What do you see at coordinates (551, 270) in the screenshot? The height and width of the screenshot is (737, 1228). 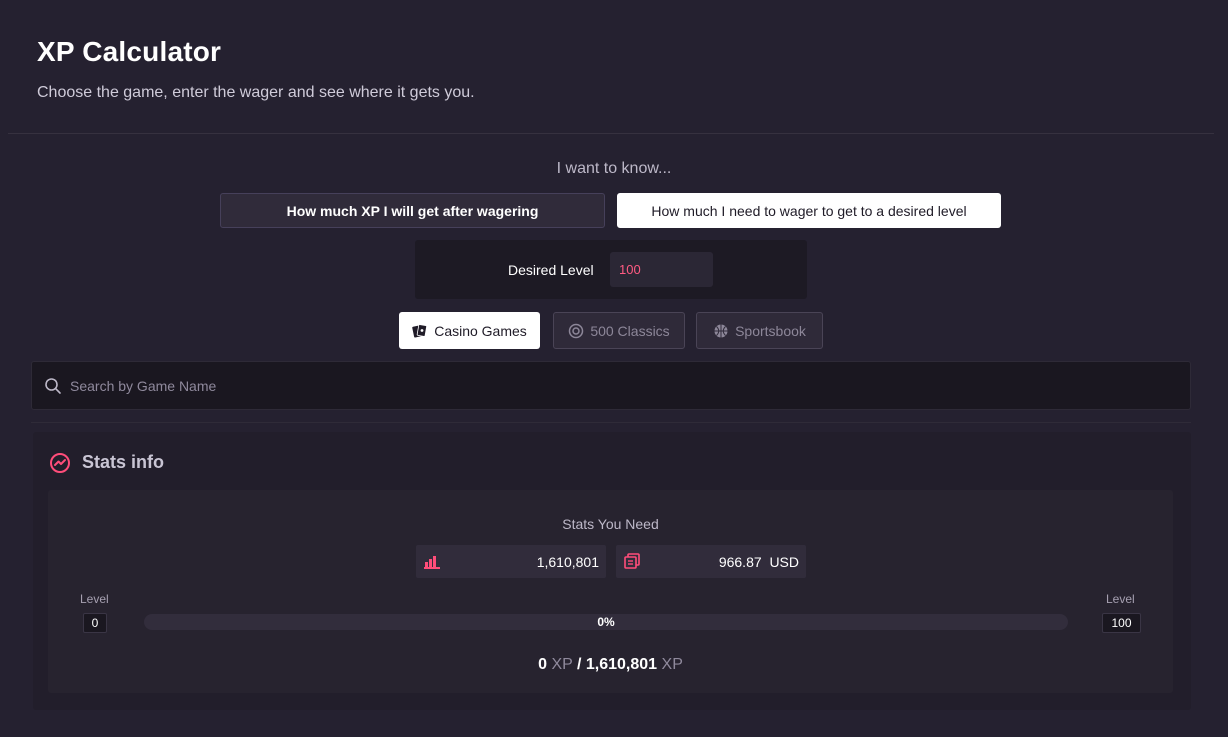 I see `desired-level-label: Desired Level` at bounding box center [551, 270].